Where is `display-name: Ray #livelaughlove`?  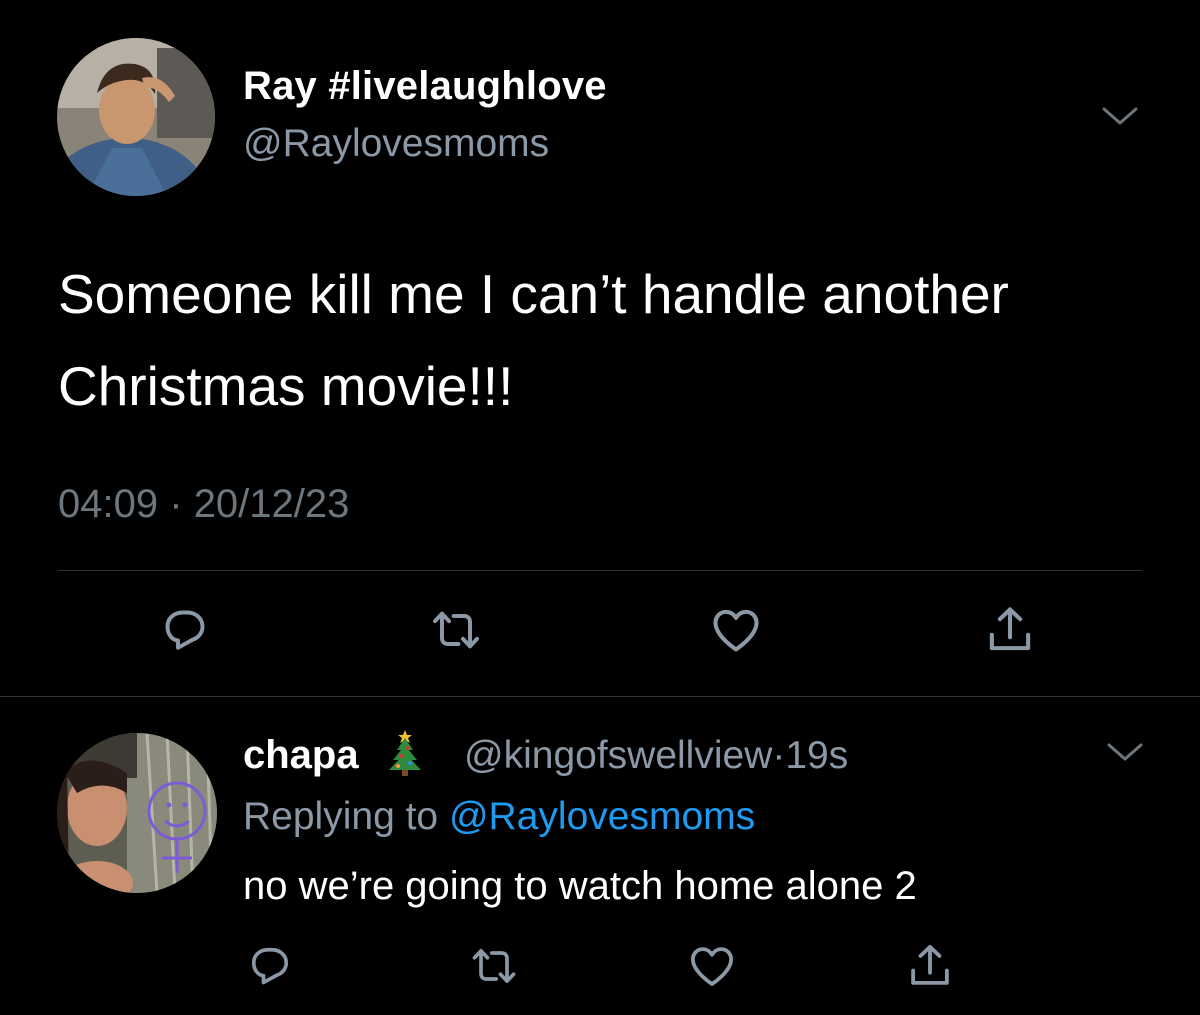 display-name: Ray #livelaughlove is located at coordinates (425, 86).